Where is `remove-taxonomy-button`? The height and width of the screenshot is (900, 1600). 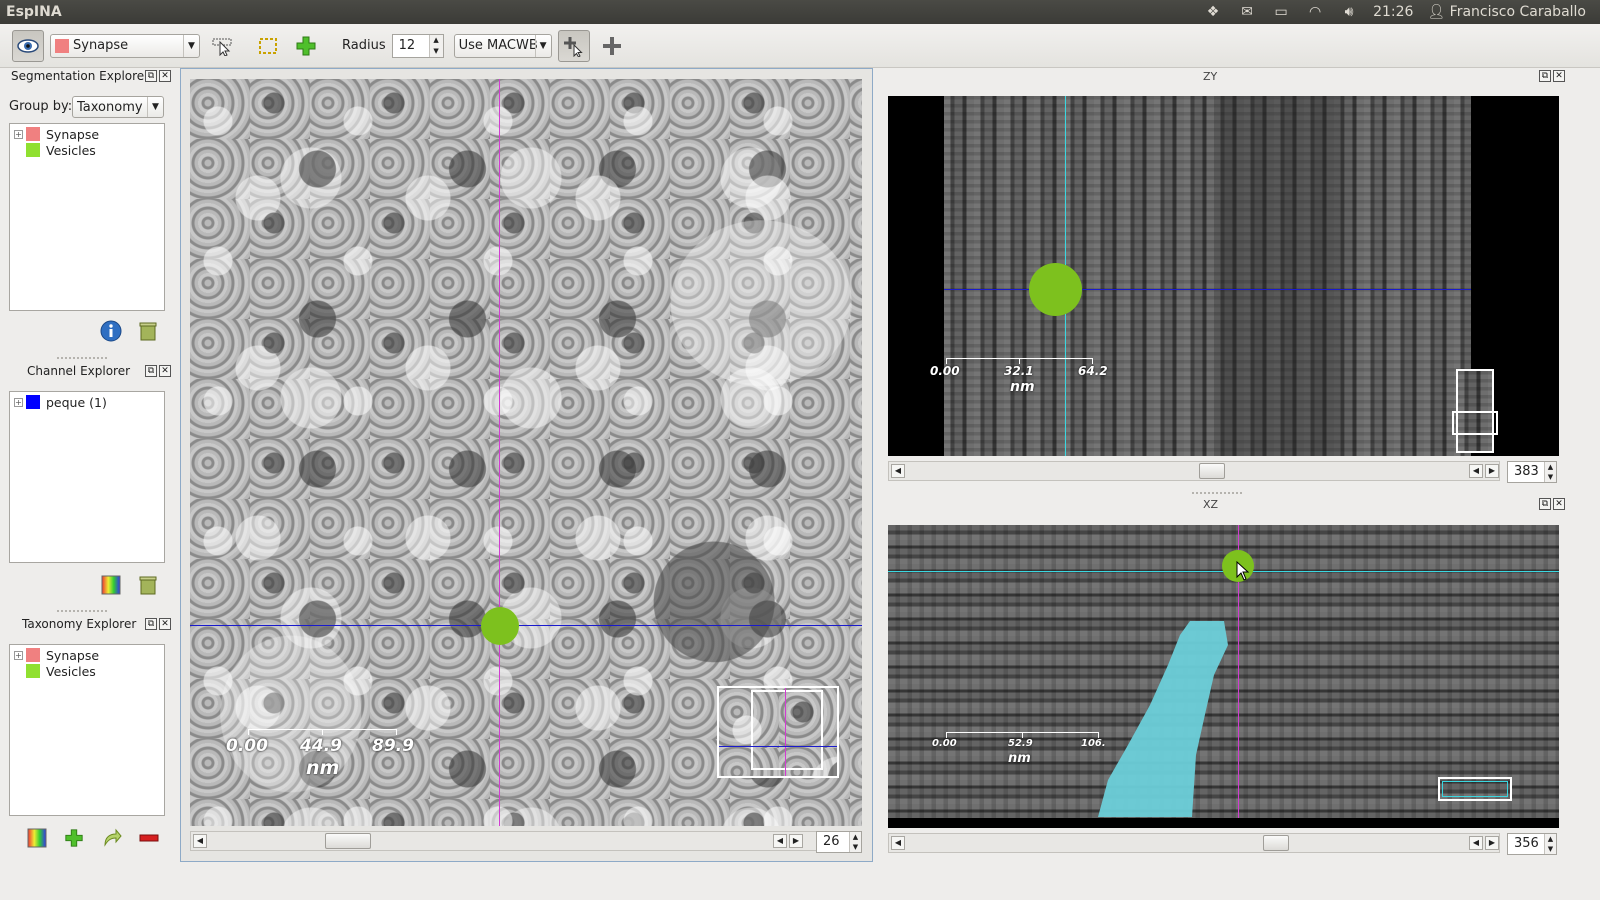 remove-taxonomy-button is located at coordinates (149, 838).